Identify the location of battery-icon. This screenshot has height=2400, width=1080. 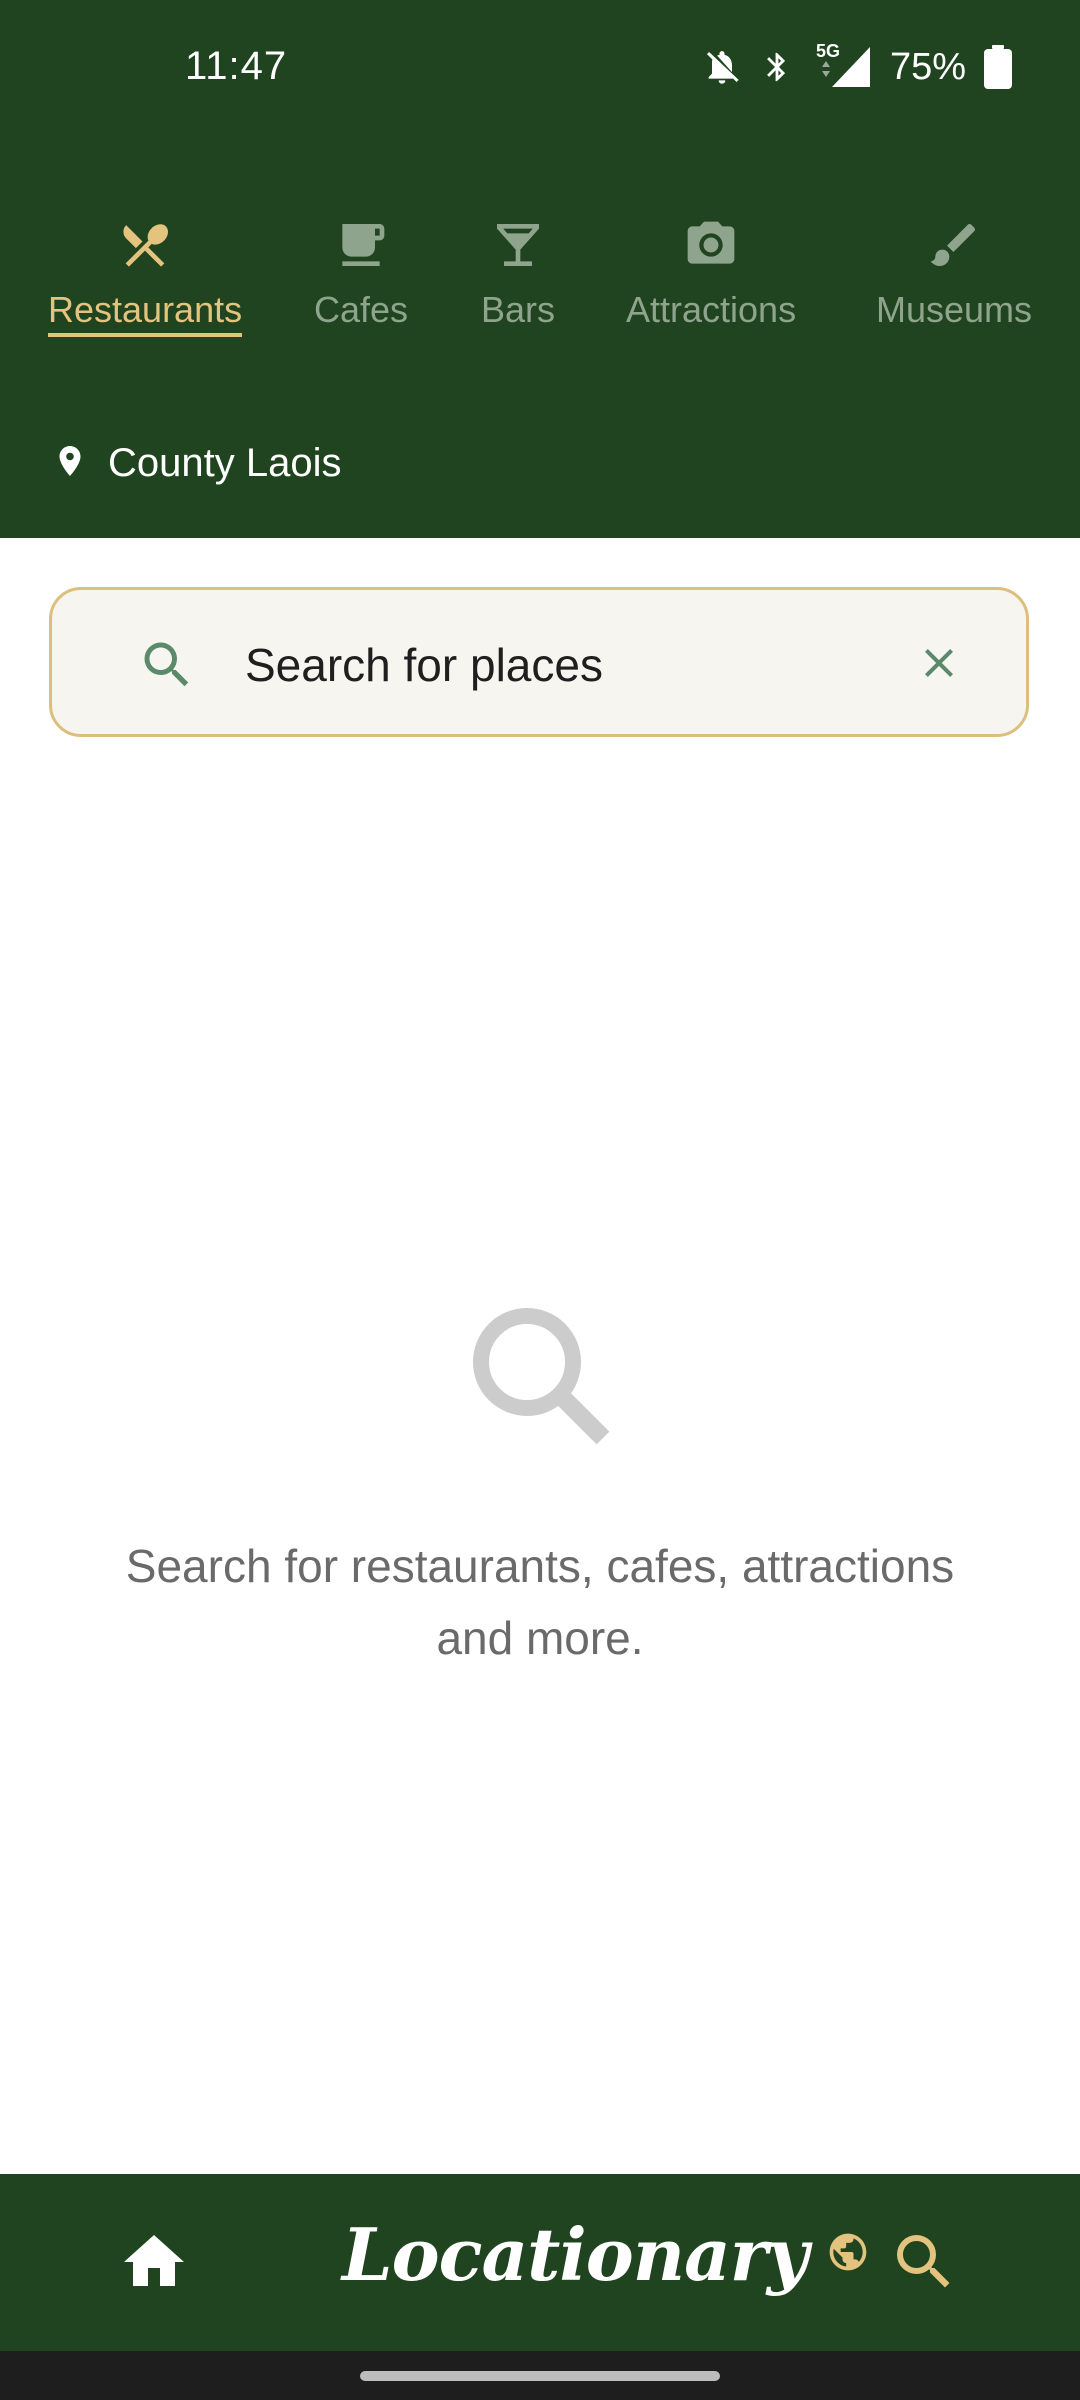
(998, 67).